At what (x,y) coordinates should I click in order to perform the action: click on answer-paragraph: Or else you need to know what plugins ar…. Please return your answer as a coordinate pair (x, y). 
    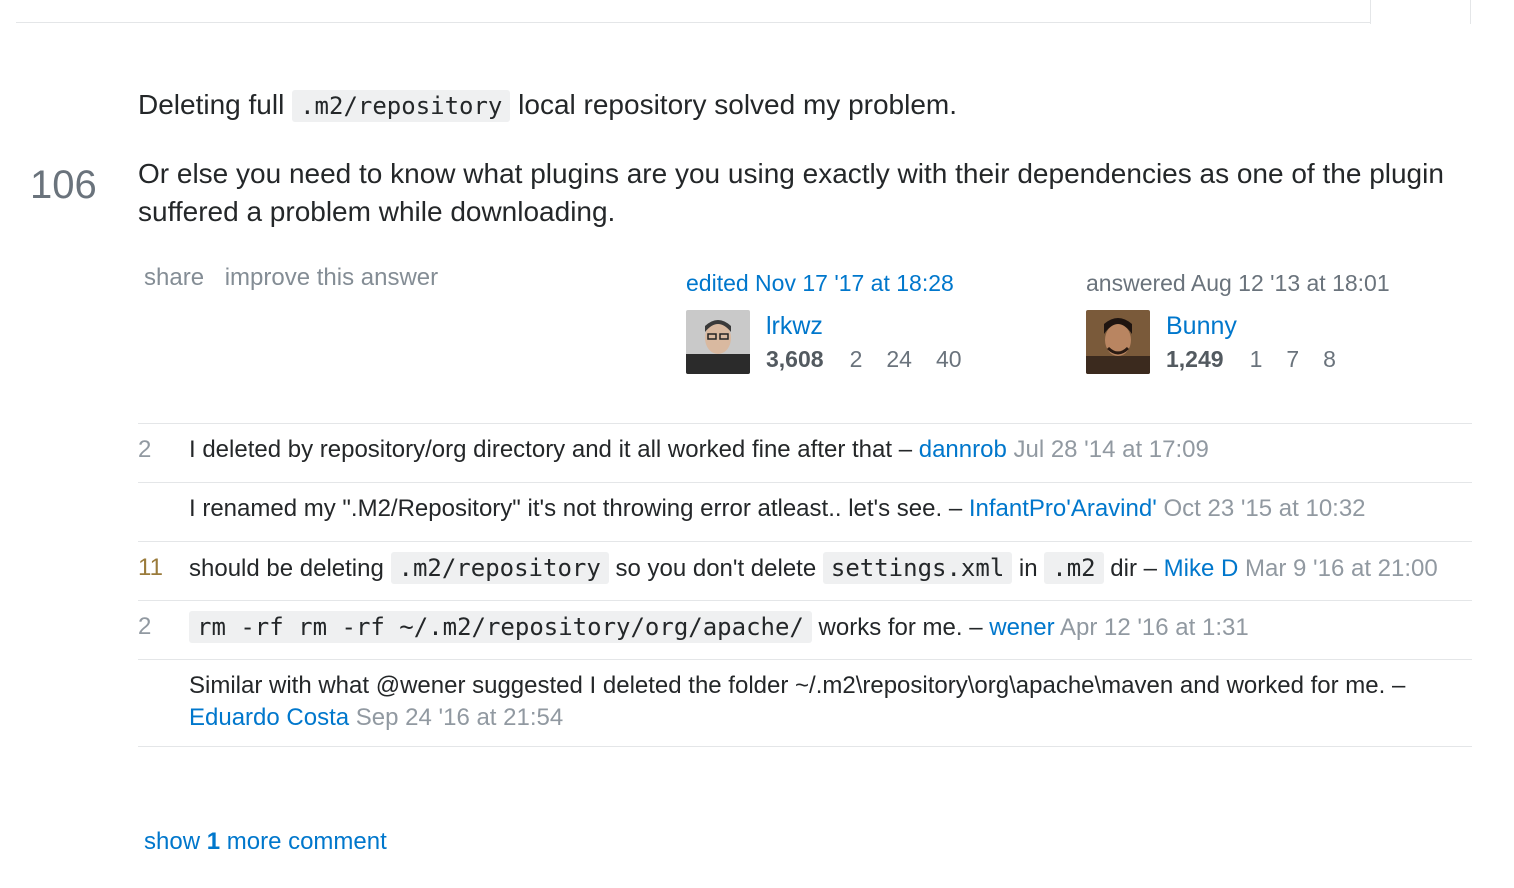
    Looking at the image, I should click on (791, 192).